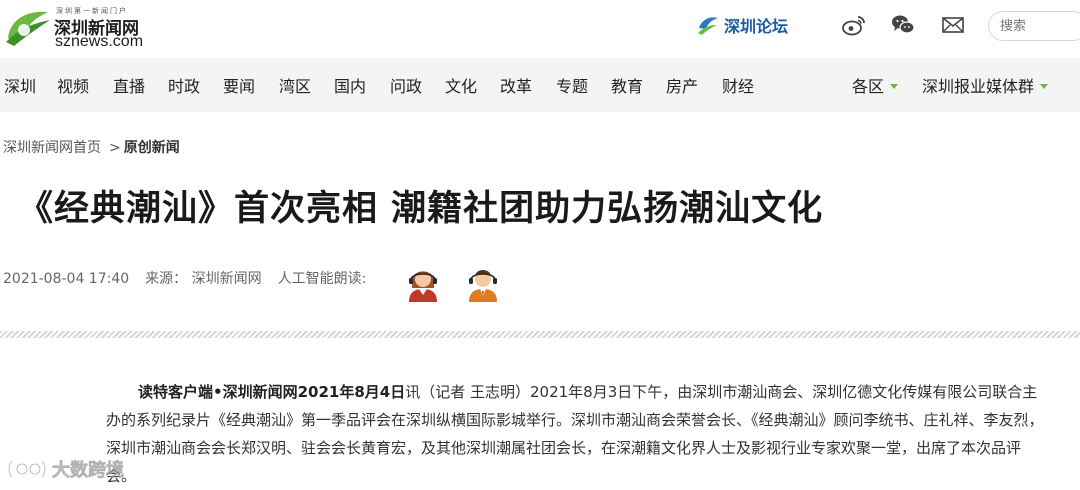 The width and height of the screenshot is (1080, 490). Describe the element at coordinates (52, 148) in the screenshot. I see `breadcrumb-home-link: 深圳新闻网首页` at that location.